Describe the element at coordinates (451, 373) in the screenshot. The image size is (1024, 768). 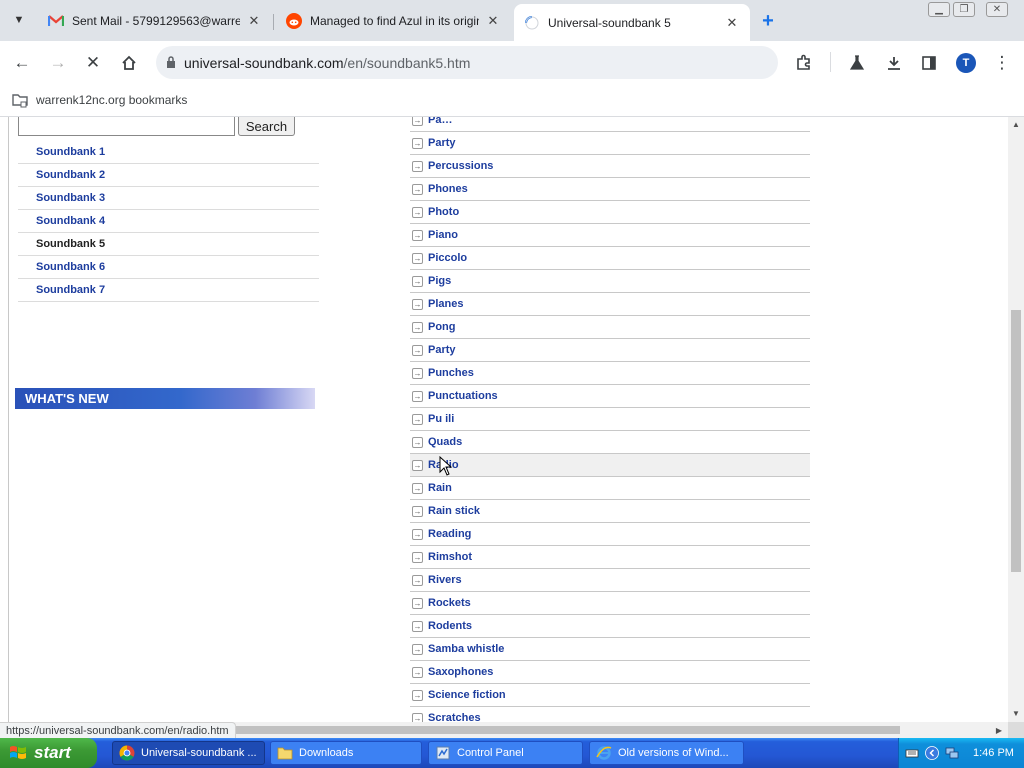
I see `category-link: Punches` at that location.